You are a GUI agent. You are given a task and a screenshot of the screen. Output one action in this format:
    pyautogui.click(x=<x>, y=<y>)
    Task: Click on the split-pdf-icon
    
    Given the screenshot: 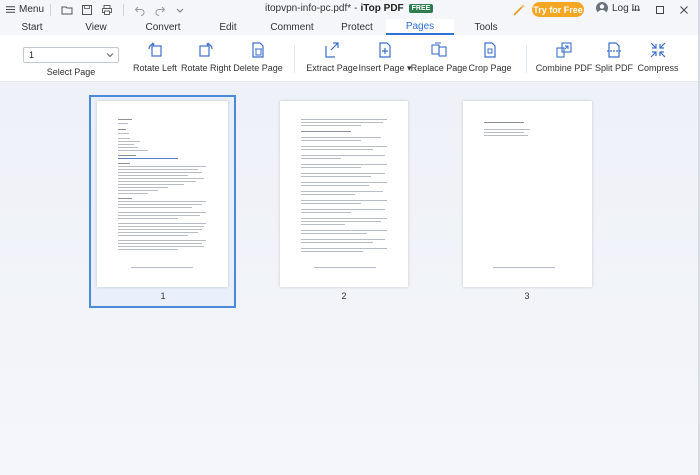 What is the action you would take?
    pyautogui.click(x=614, y=50)
    